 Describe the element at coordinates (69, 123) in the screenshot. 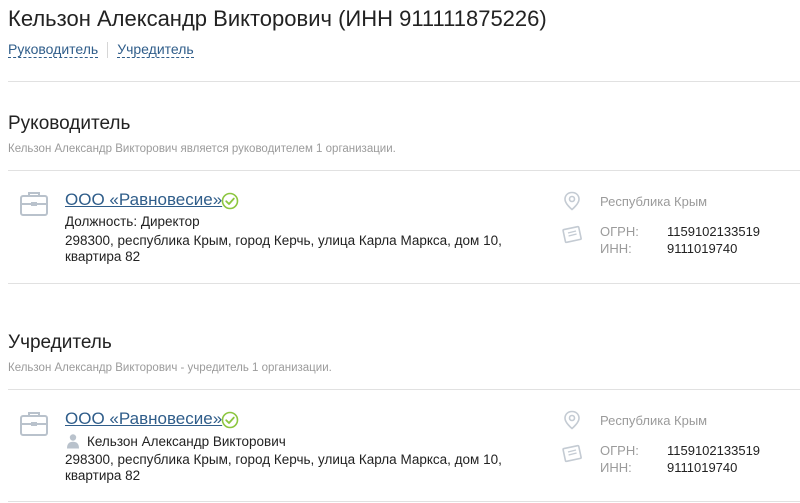

I see `section-title-director: Руководитель` at that location.